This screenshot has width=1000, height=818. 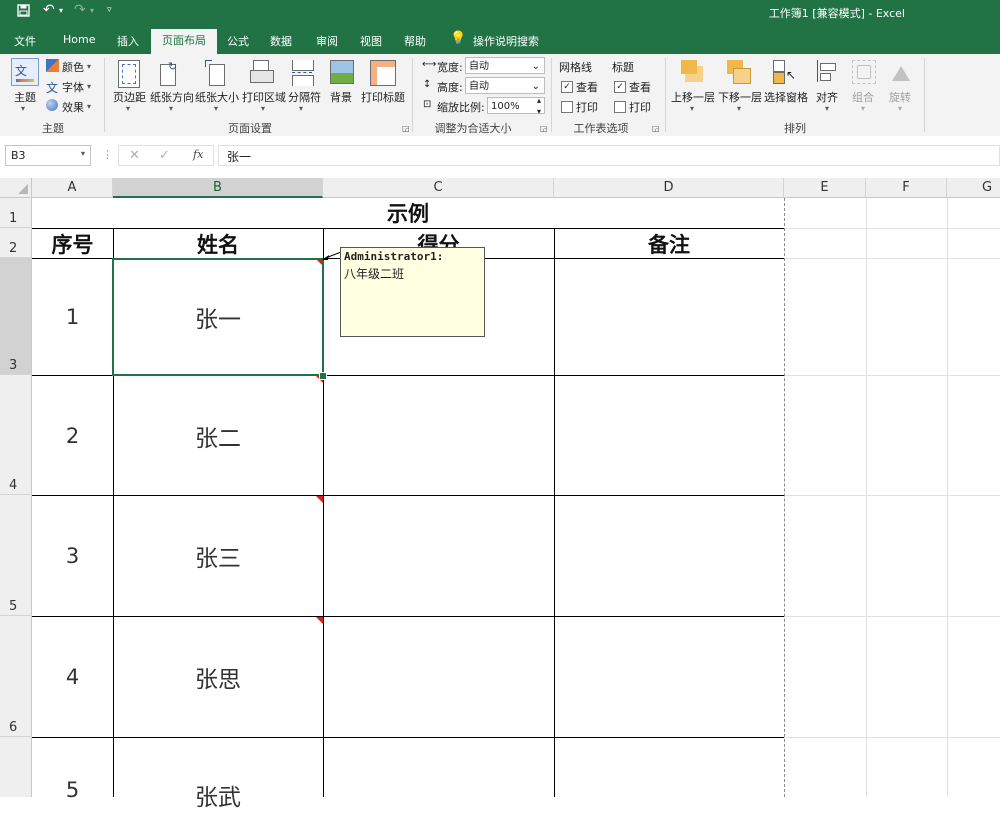 What do you see at coordinates (72, 798) in the screenshot?
I see `cell-a7: 5` at bounding box center [72, 798].